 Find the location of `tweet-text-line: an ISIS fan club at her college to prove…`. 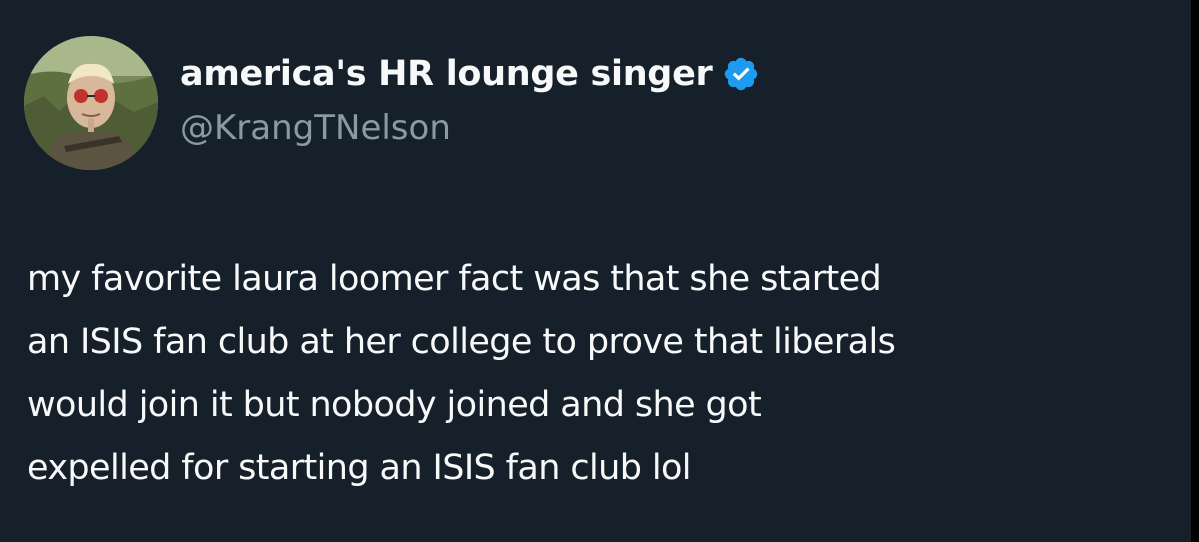

tweet-text-line: an ISIS fan club at her college to prove… is located at coordinates (461, 342).